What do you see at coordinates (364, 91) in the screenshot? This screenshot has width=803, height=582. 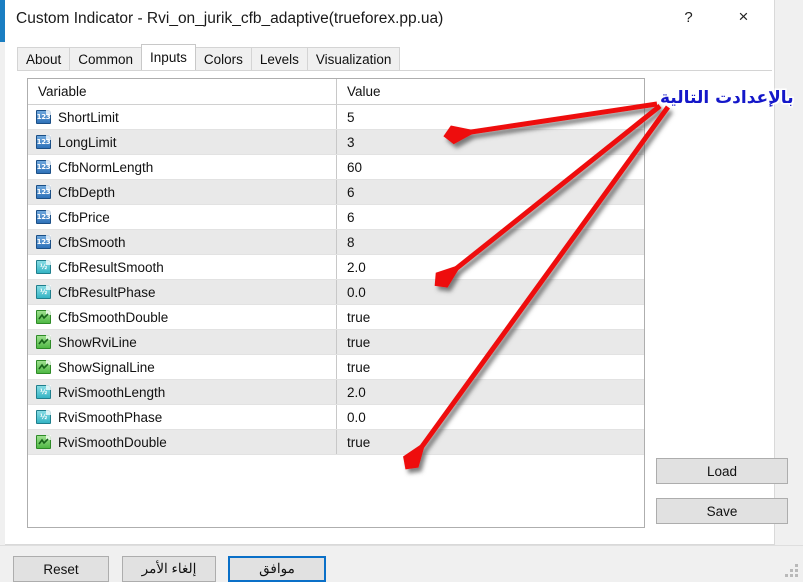 I see `column-header-value: Value` at bounding box center [364, 91].